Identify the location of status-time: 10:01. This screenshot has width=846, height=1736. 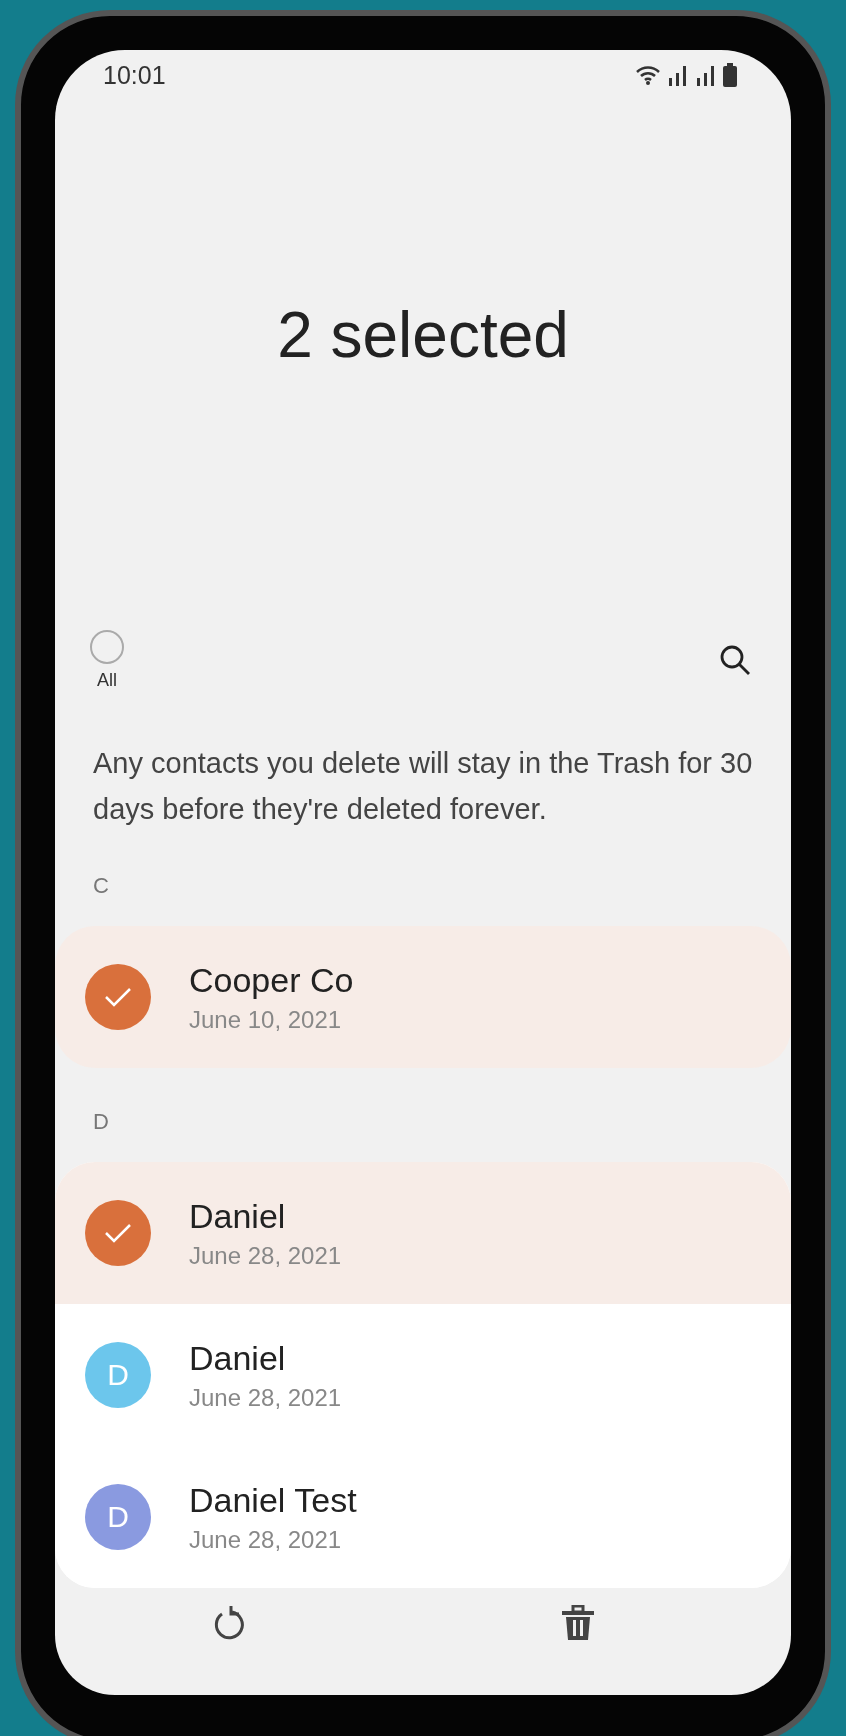
(134, 75).